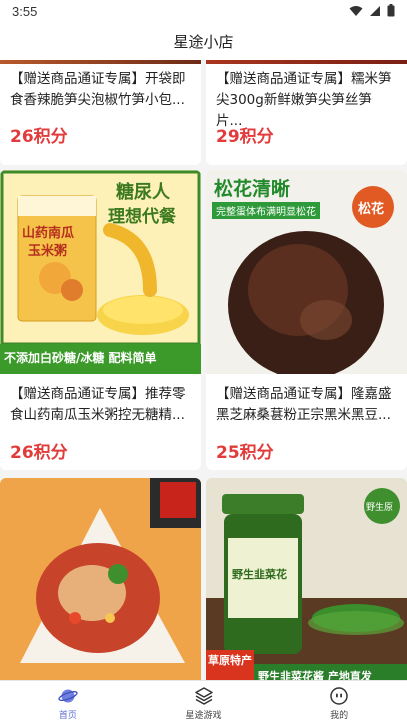 This screenshot has height=725, width=407. I want to click on image-corner-text: 草原特产, so click(230, 660).